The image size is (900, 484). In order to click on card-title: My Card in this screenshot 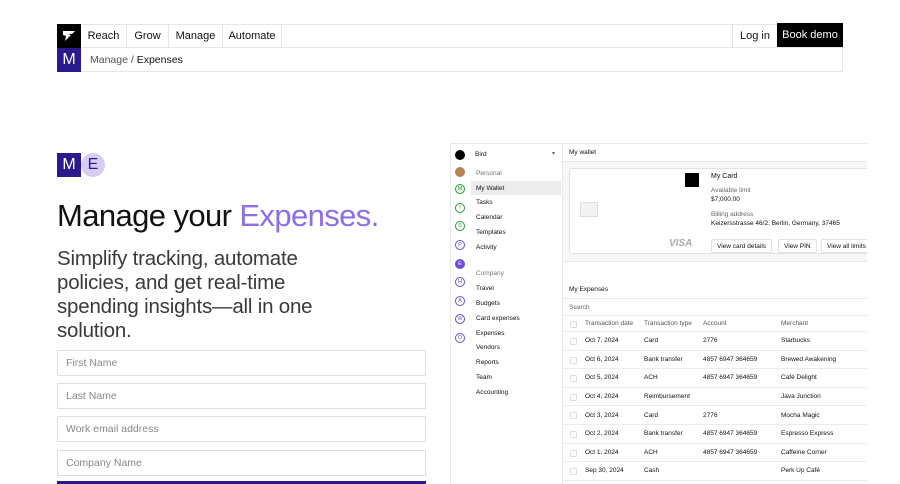, I will do `click(724, 176)`.